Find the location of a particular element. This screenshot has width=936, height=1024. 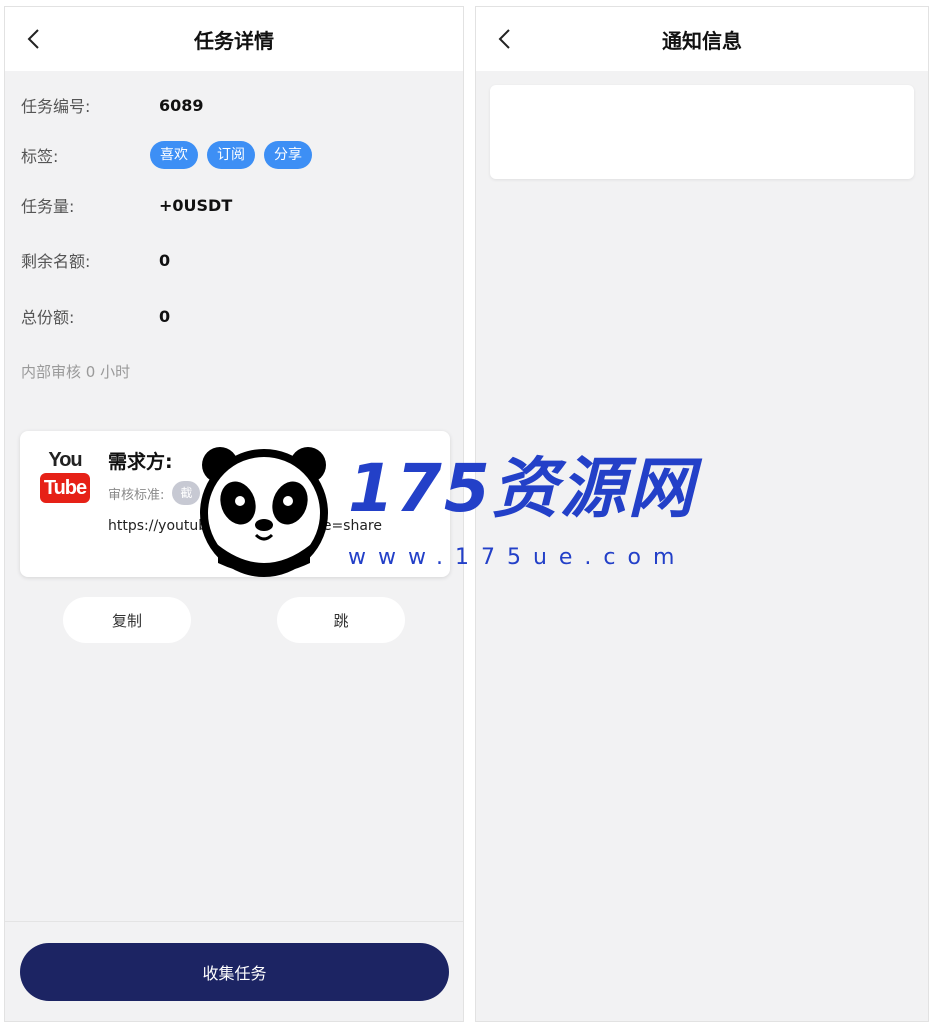

tag-like: 喜欢 is located at coordinates (174, 155).